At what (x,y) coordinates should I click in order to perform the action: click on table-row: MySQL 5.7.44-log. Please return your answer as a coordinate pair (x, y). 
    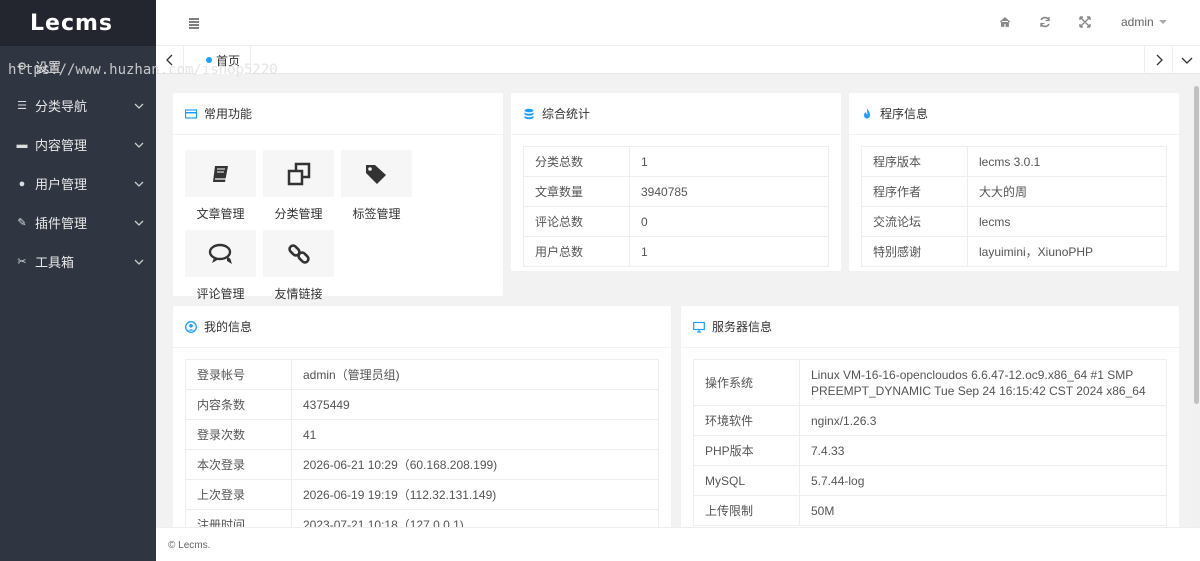
    Looking at the image, I should click on (930, 480).